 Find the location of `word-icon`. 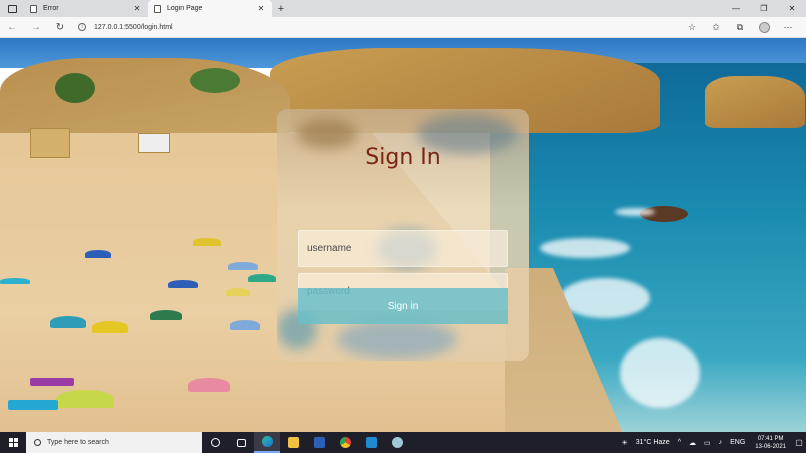

word-icon is located at coordinates (319, 442).